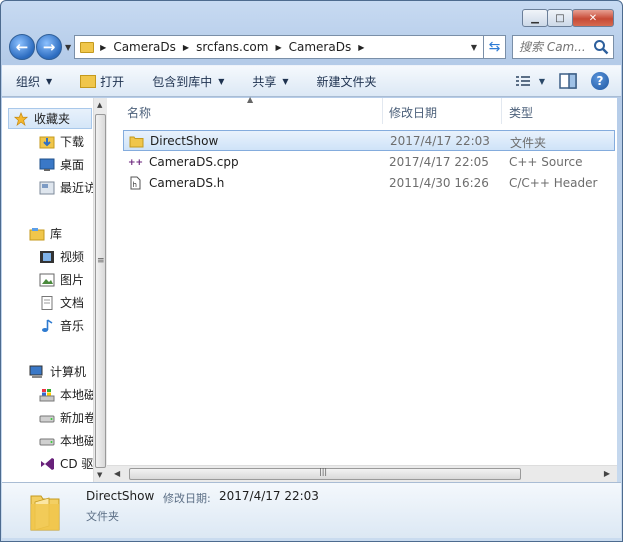 The height and width of the screenshot is (542, 623). What do you see at coordinates (413, 112) in the screenshot?
I see `column-header-date: 修改日期` at bounding box center [413, 112].